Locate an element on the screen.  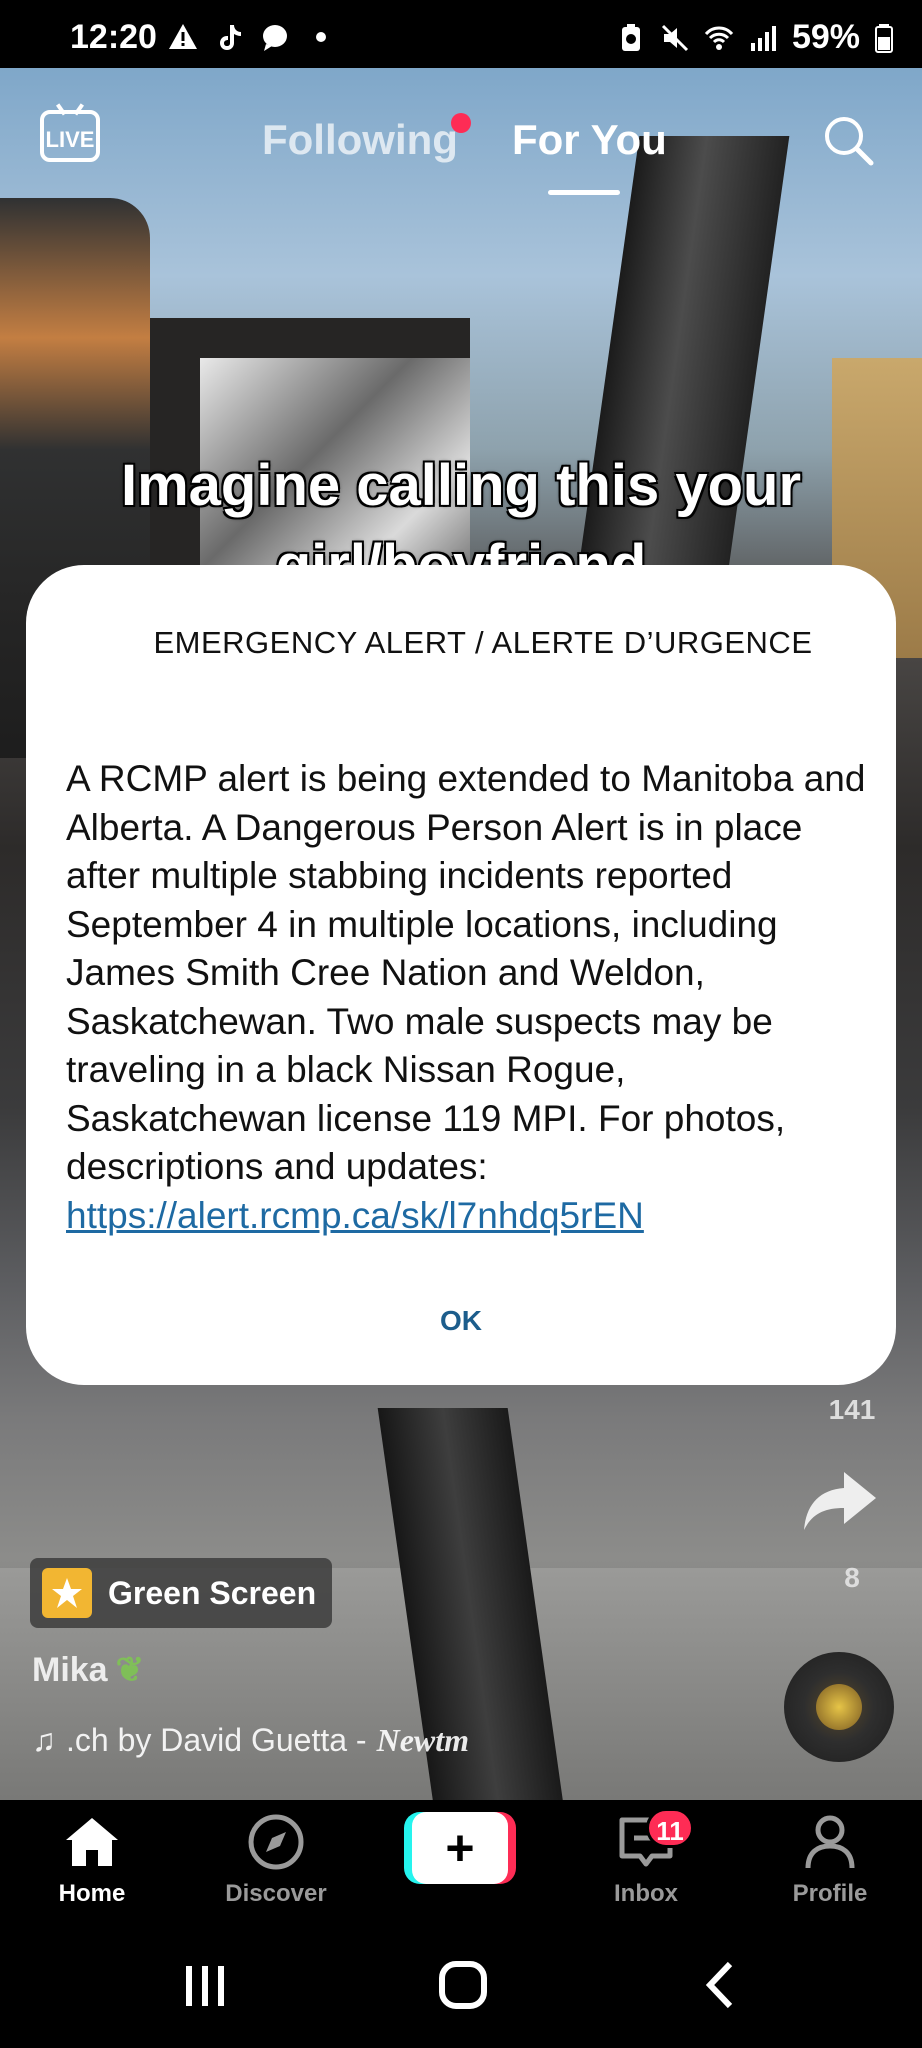
tab-for-you: For You is located at coordinates (589, 140).